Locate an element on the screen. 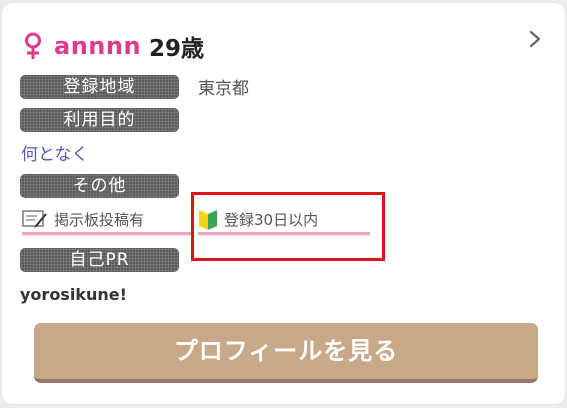 Image resolution: width=567 pixels, height=408 pixels. profile-header: annnn 29歳 is located at coordinates (113, 46).